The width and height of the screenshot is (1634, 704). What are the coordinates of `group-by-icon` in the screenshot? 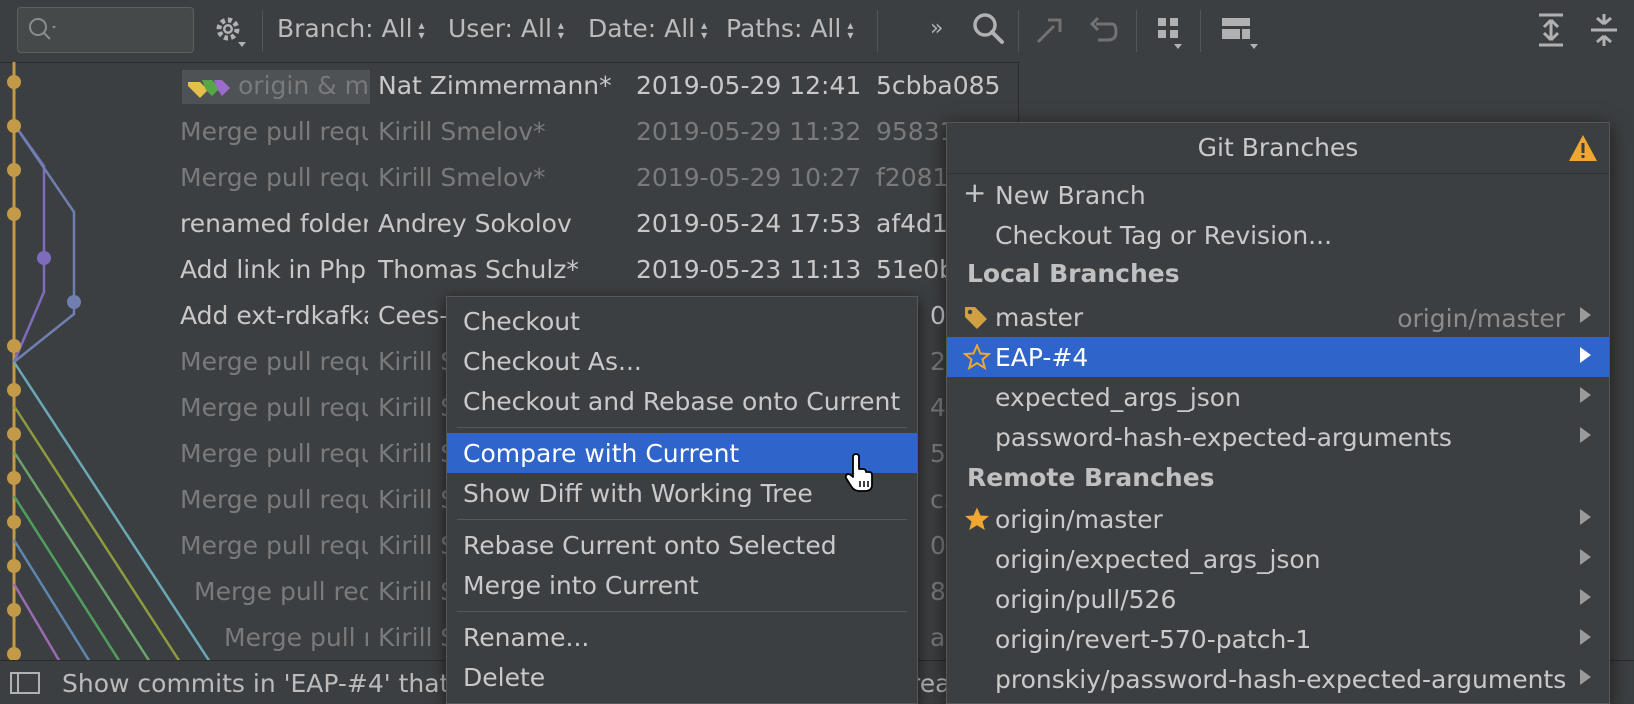 It's located at (1174, 36).